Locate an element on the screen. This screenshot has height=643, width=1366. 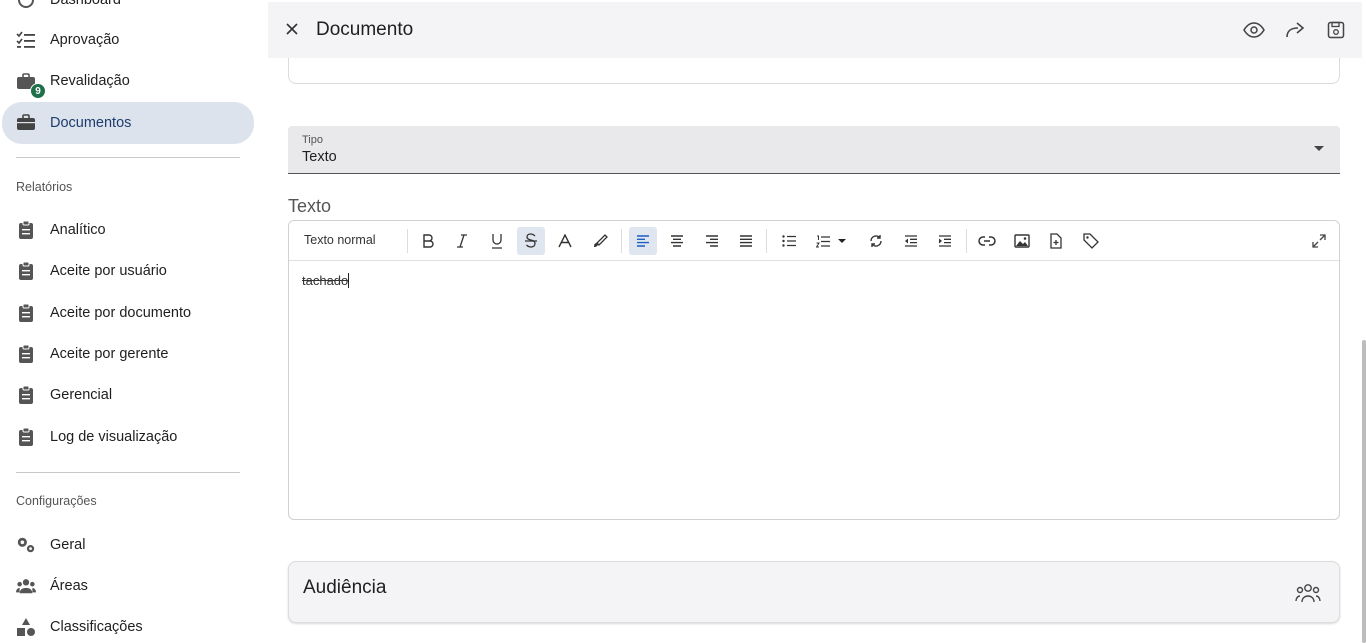
sidebar-item-aceite-documento: Aceite por documento is located at coordinates (128, 313).